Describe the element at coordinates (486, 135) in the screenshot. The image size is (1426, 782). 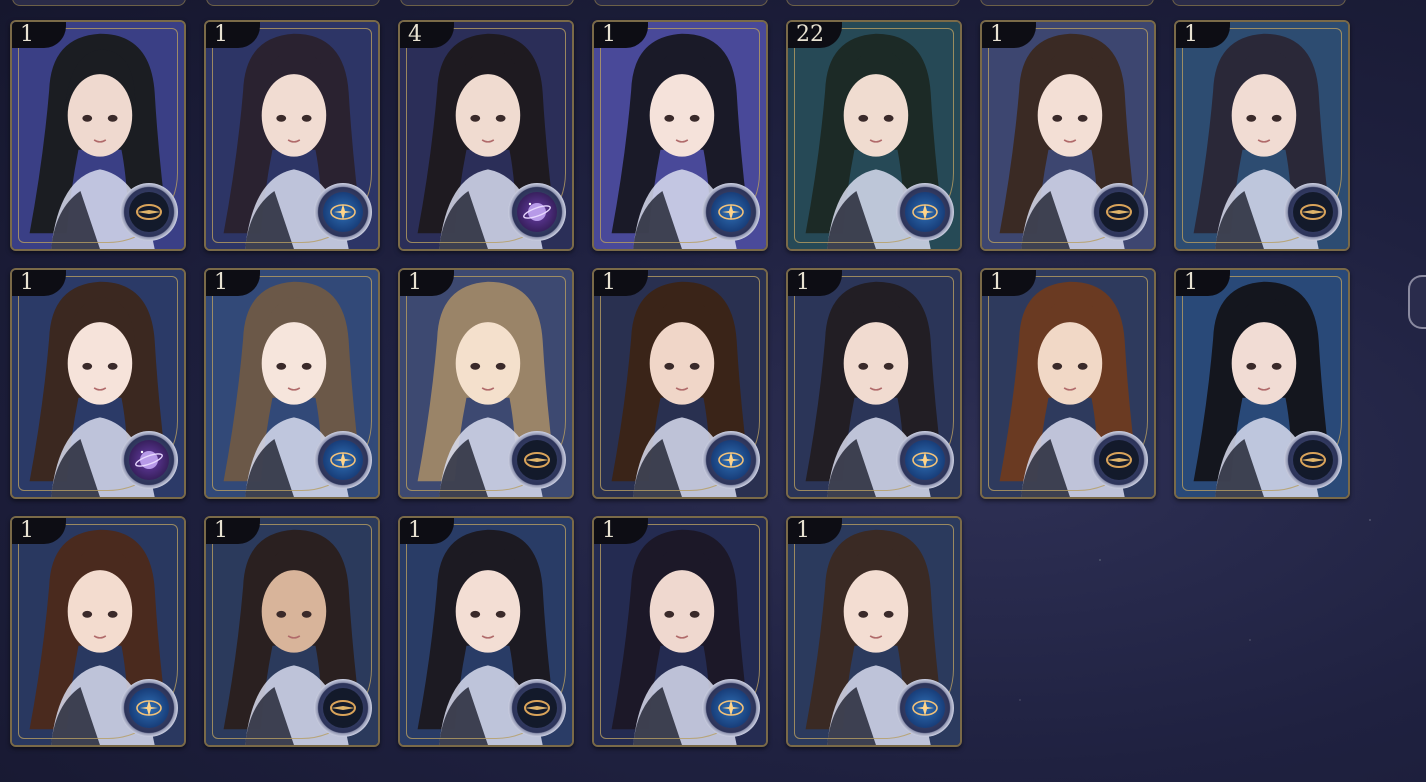
I see `character-card: 4` at that location.